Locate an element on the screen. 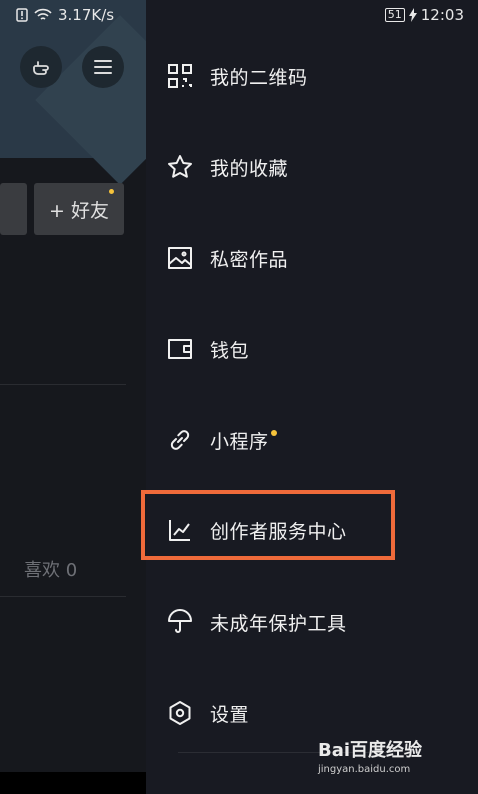 This screenshot has height=794, width=478. charging-icon is located at coordinates (412, 15).